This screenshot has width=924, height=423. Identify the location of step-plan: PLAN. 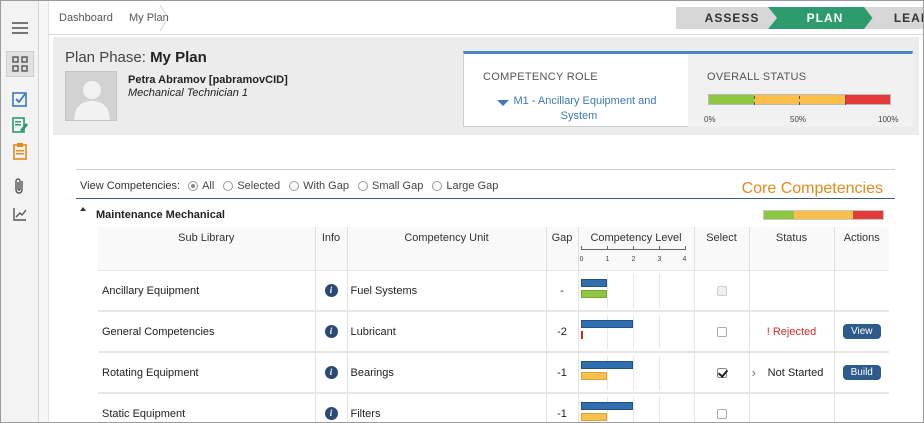
(825, 18).